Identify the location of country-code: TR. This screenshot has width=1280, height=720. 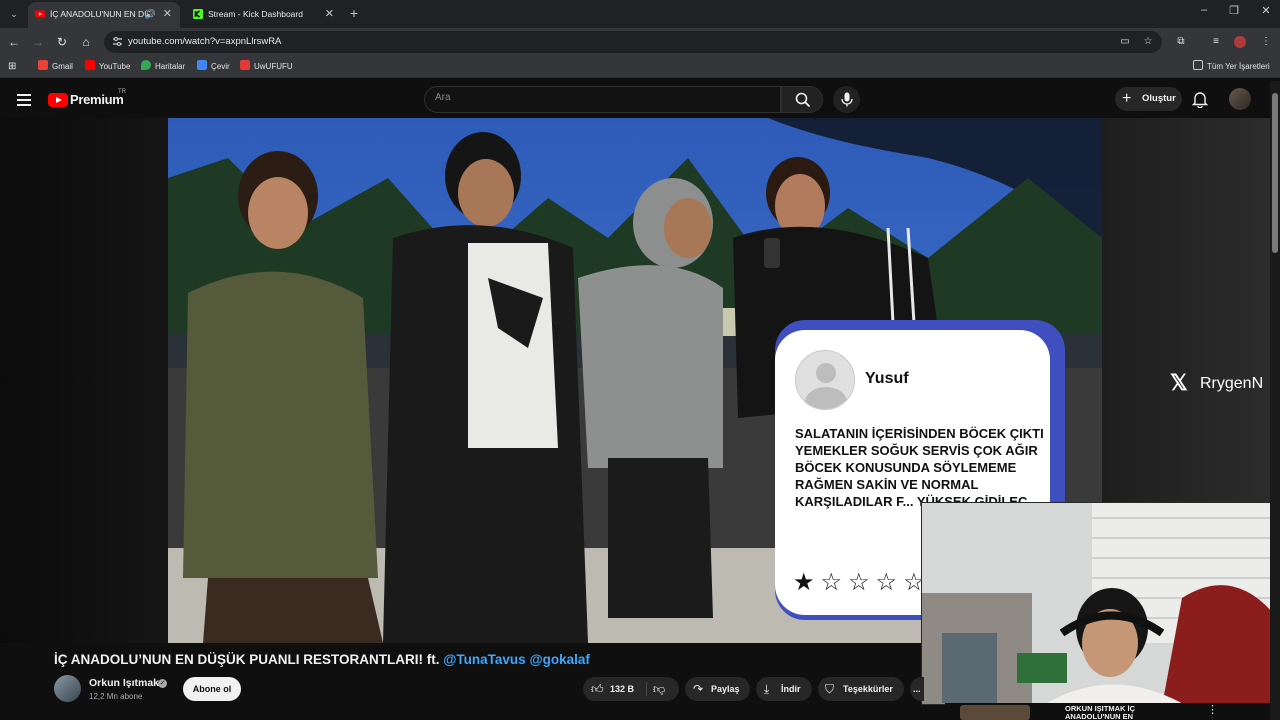
(122, 92).